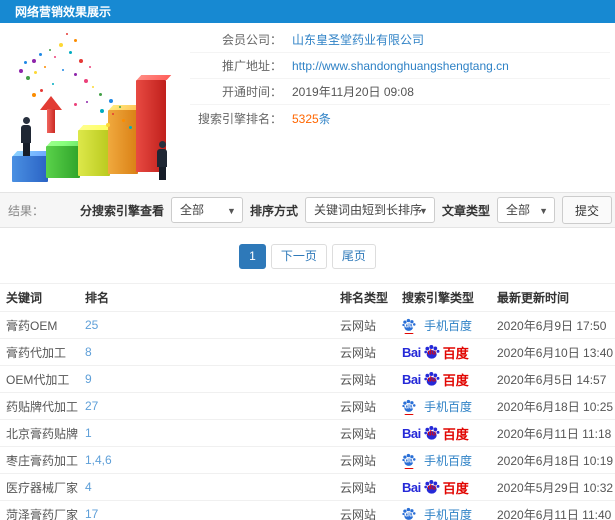 The image size is (615, 520). Describe the element at coordinates (88, 352) in the screenshot. I see `rank-link: 8` at that location.